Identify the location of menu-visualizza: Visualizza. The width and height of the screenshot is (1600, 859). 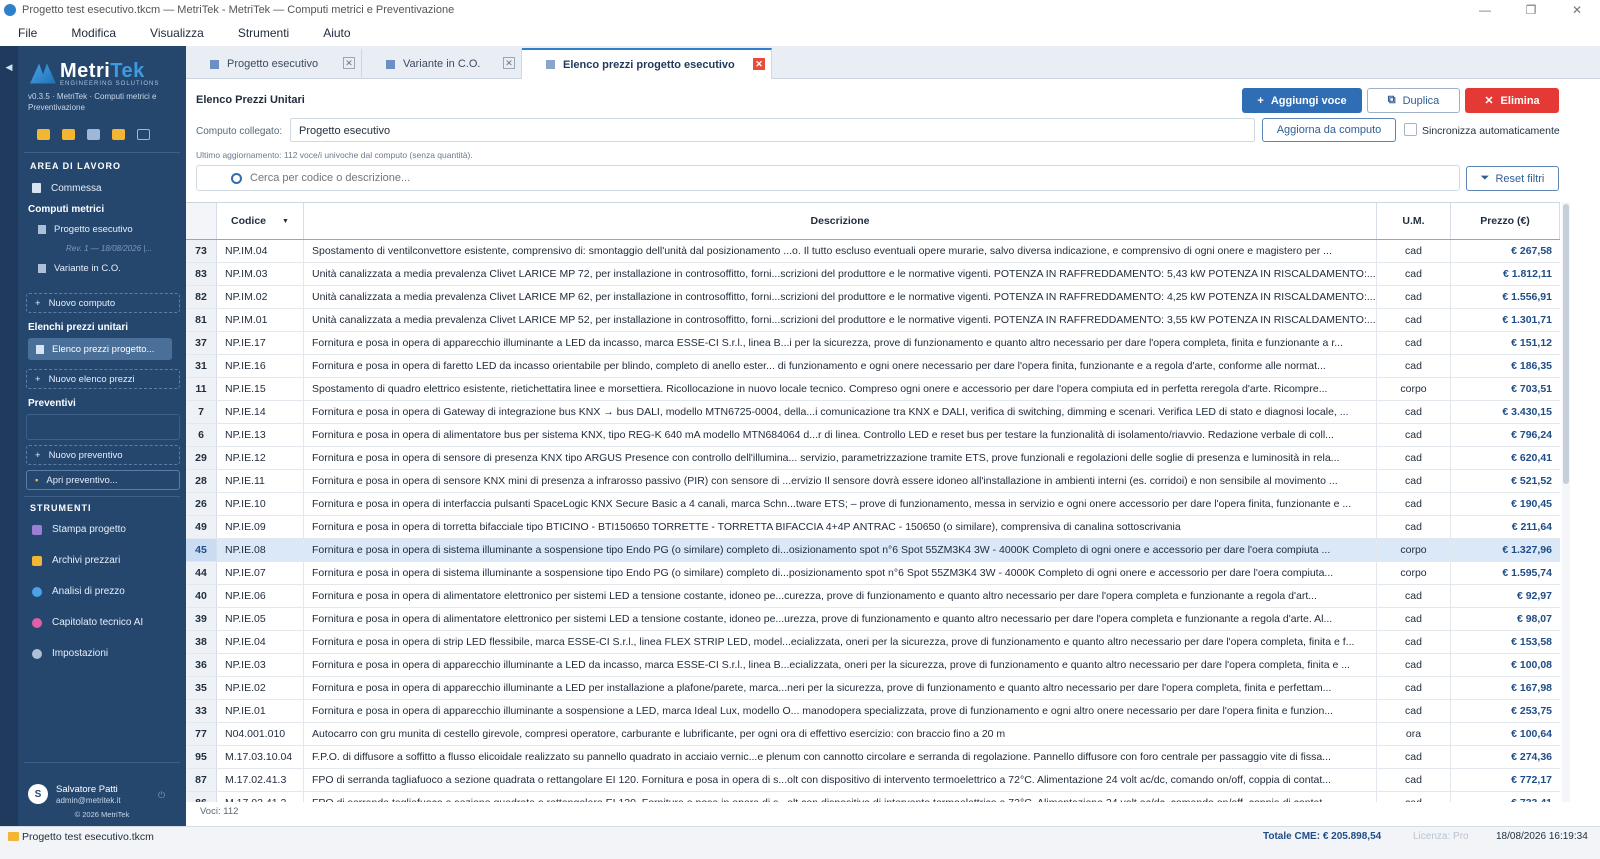
(177, 33).